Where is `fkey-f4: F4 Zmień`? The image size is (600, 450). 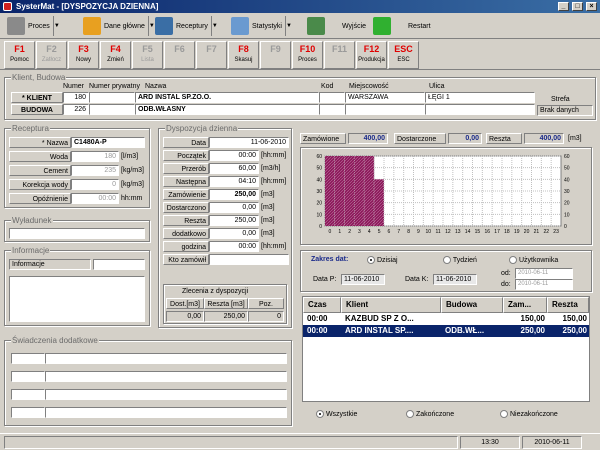
fkey-f4: F4 Zmień is located at coordinates (115, 55).